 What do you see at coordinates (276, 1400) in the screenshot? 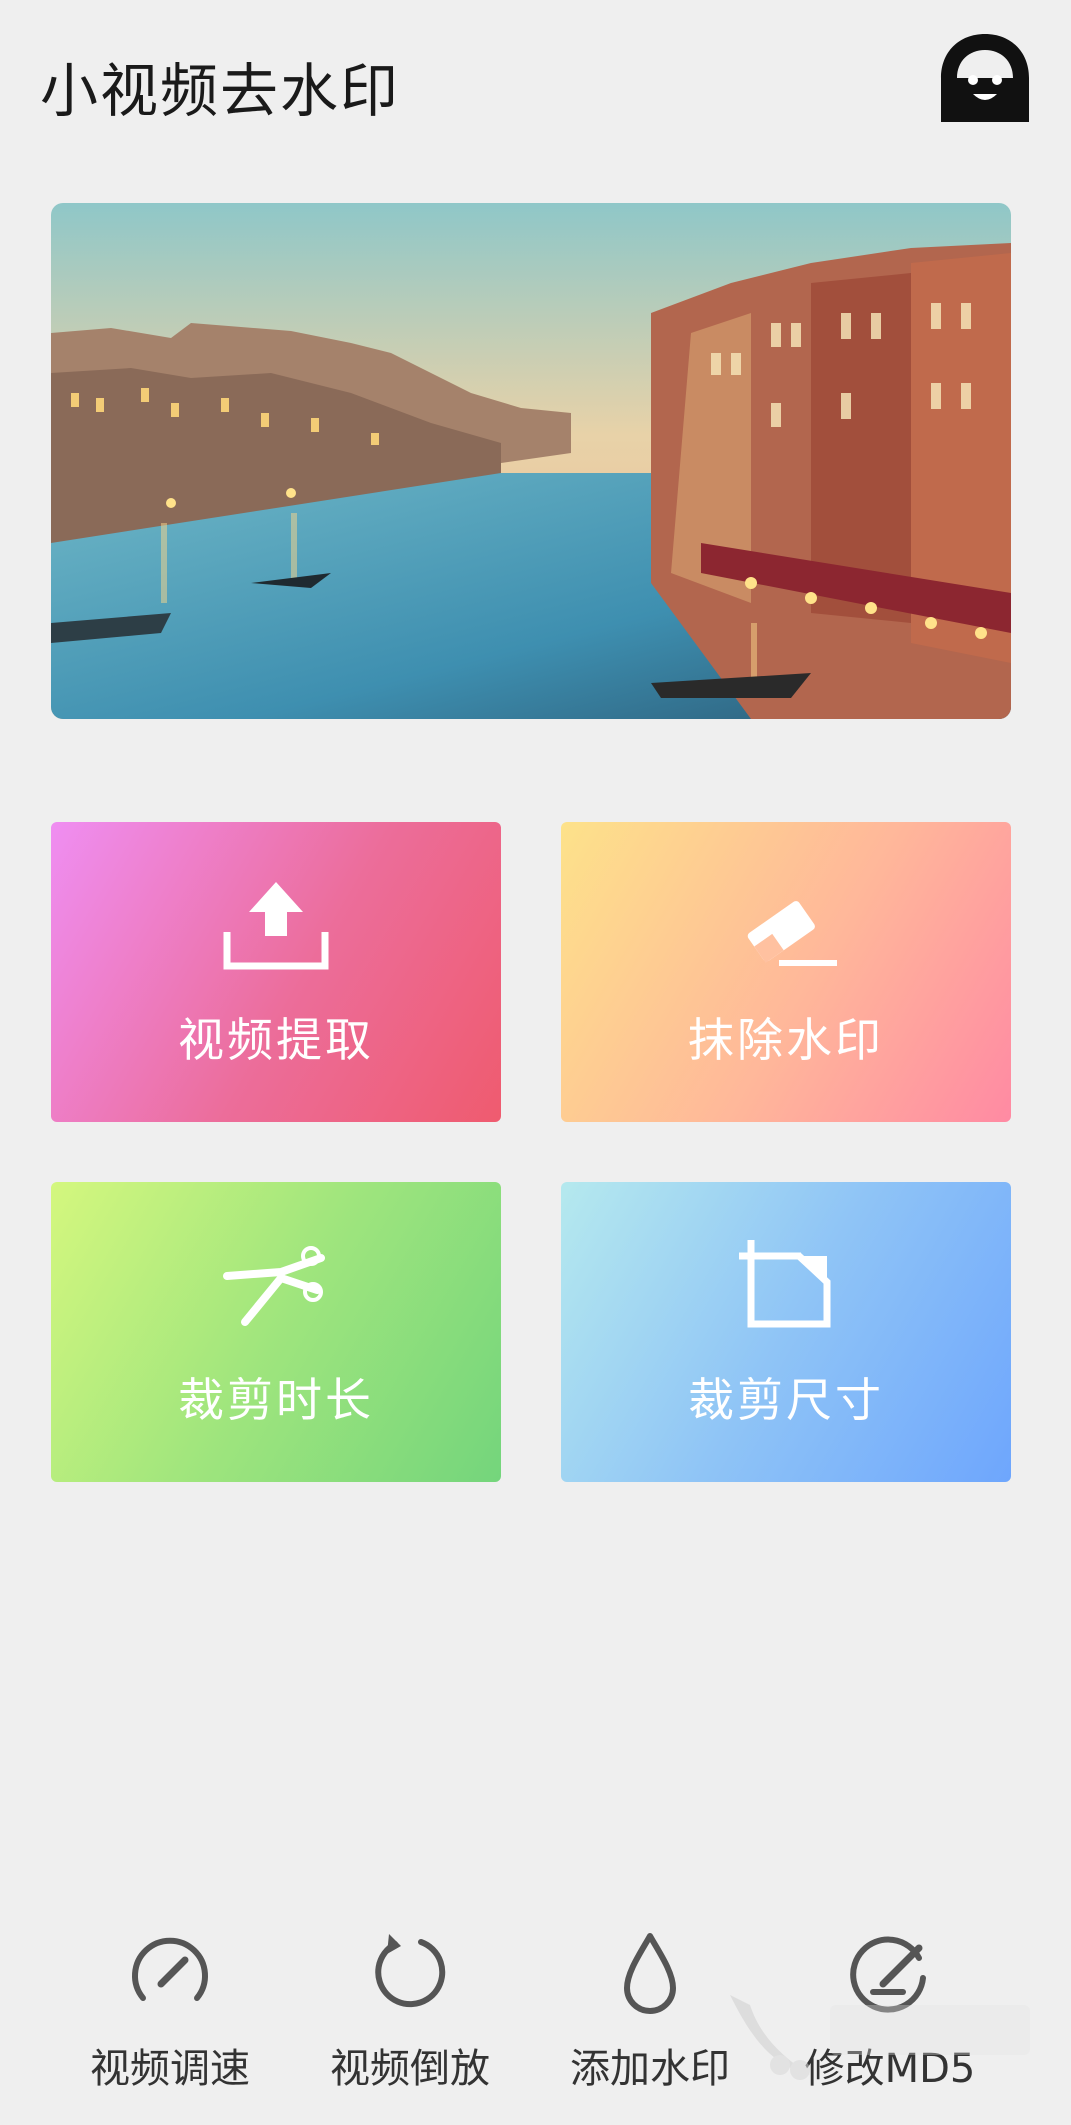
I see `tile-label-trim: 裁剪时长` at bounding box center [276, 1400].